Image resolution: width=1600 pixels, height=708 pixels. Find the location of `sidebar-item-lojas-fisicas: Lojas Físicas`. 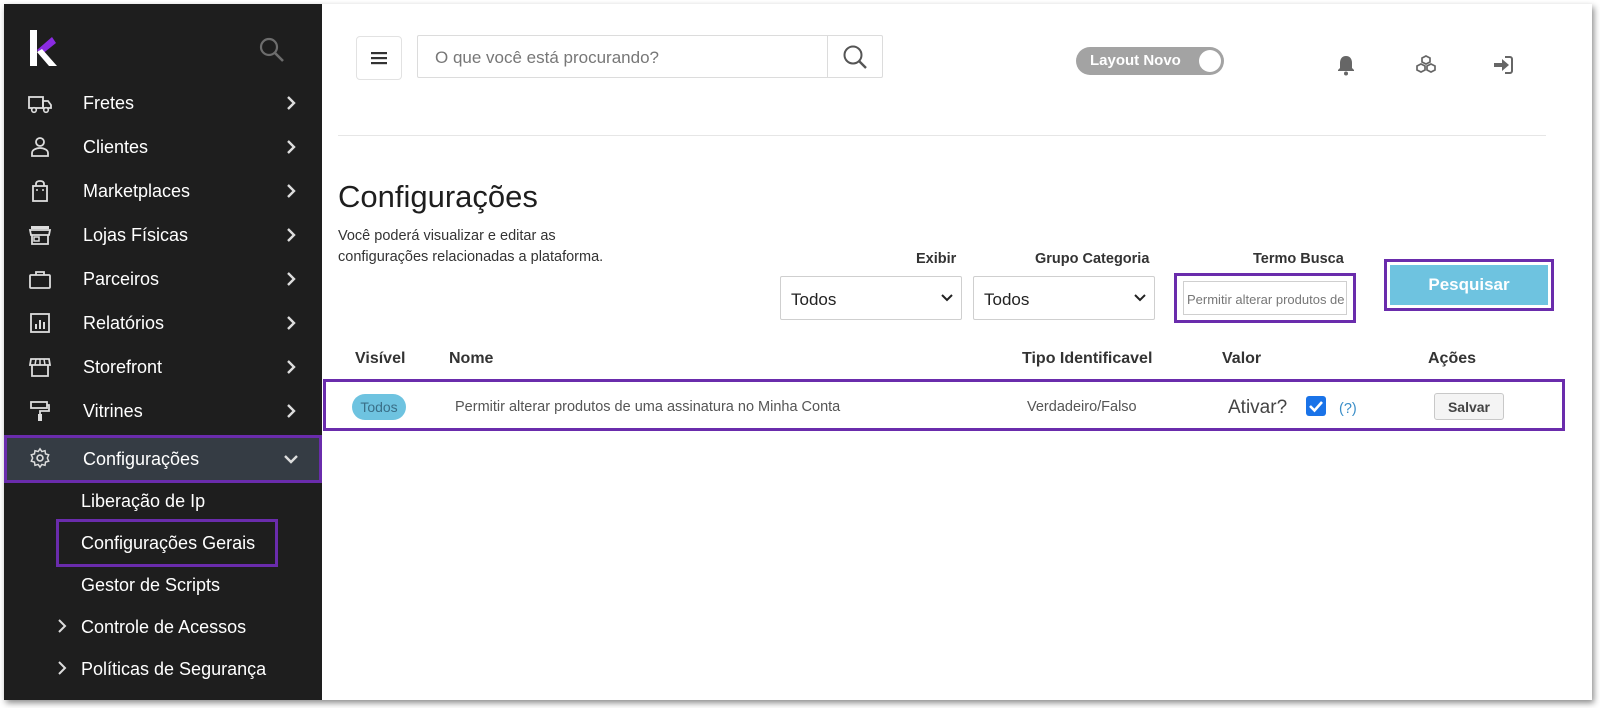

sidebar-item-lojas-fisicas: Lojas Físicas is located at coordinates (163, 235).